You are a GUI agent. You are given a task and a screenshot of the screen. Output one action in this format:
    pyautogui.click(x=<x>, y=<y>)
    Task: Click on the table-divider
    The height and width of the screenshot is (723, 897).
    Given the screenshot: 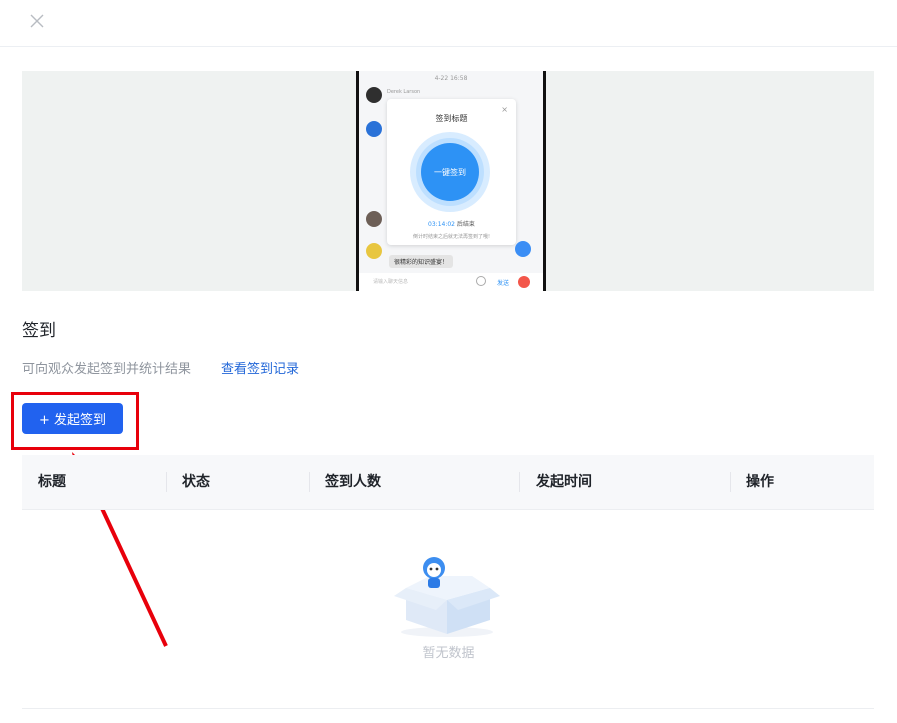 What is the action you would take?
    pyautogui.click(x=448, y=509)
    